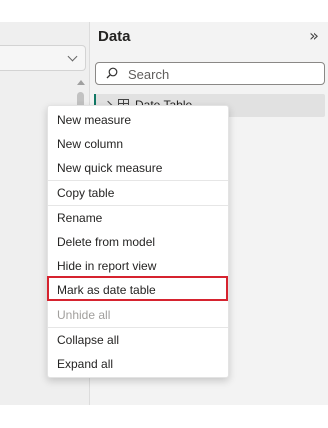 Image resolution: width=328 pixels, height=428 pixels. What do you see at coordinates (210, 73) in the screenshot?
I see `search-input: Search` at bounding box center [210, 73].